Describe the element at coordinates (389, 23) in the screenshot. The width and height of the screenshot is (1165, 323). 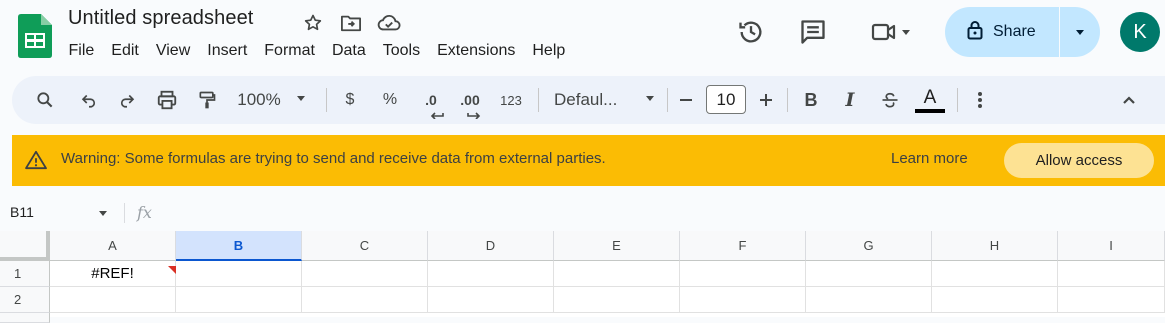
I see `cloud-saved-icon` at that location.